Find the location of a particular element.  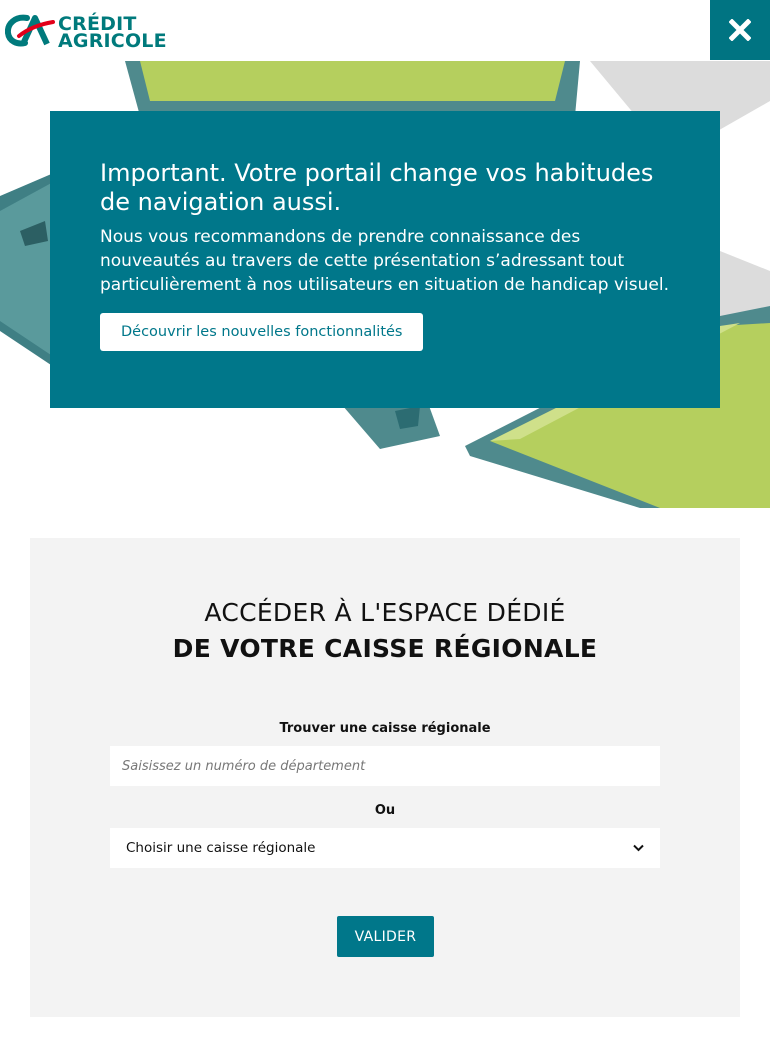

panel-title-line2: DE VOTRE CAISSE RÉGIONALE is located at coordinates (385, 648).